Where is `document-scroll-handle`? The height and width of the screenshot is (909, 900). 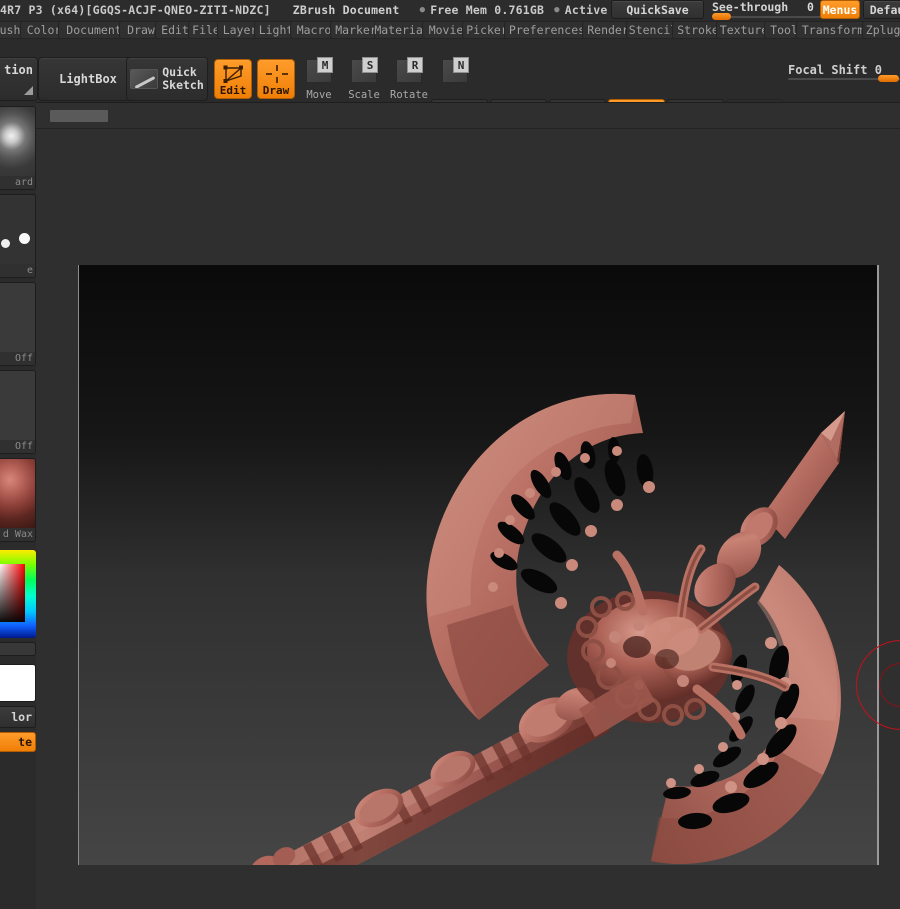 document-scroll-handle is located at coordinates (79, 116).